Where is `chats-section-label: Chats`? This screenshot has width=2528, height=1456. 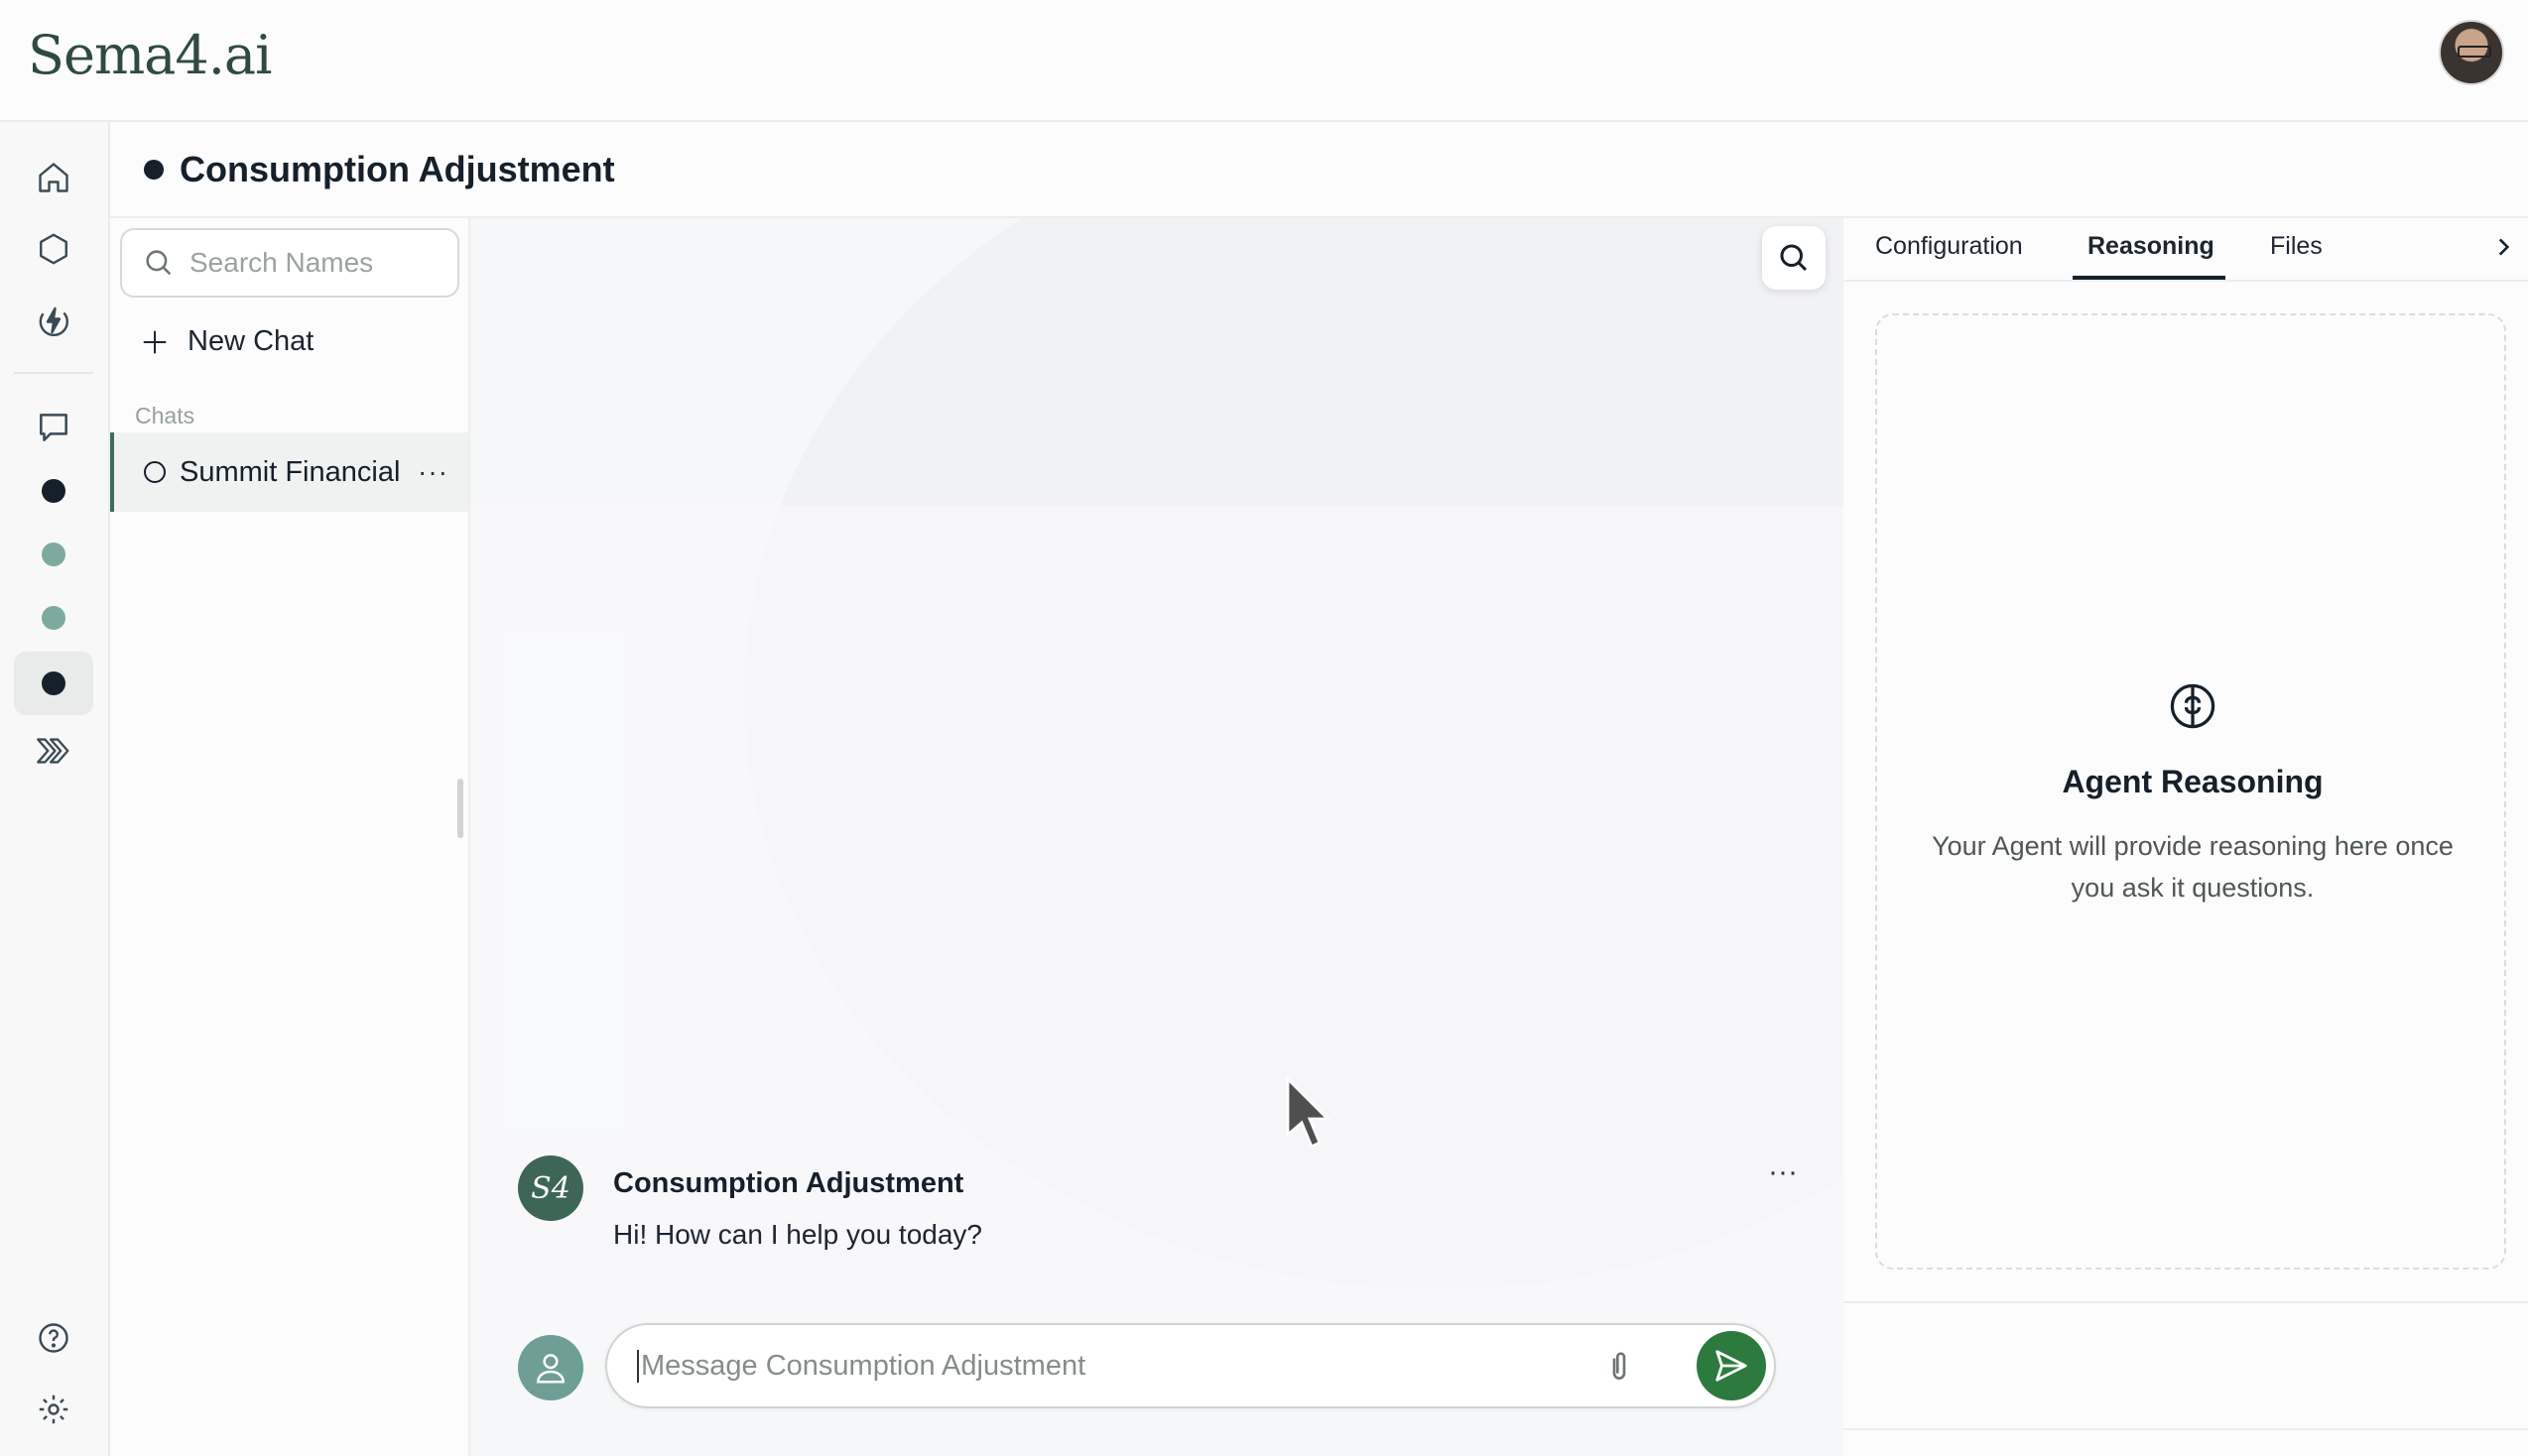
chats-section-label: Chats is located at coordinates (165, 415).